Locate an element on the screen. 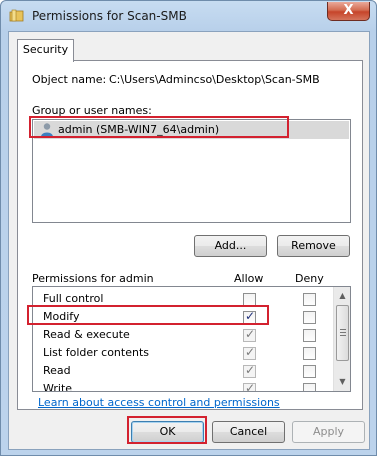  permissions-scrollbar: ▲ ▼ is located at coordinates (341, 339).